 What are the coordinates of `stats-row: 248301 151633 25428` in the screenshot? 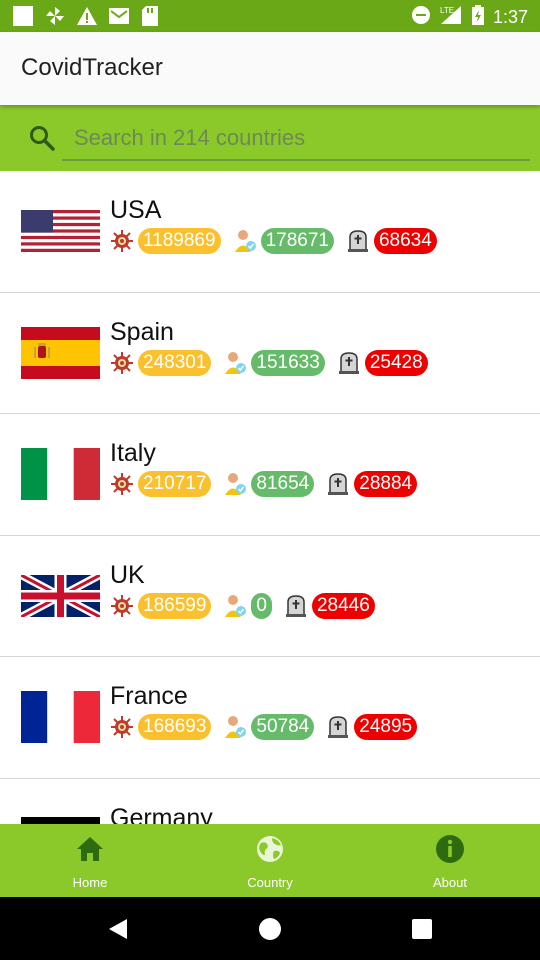 It's located at (275, 362).